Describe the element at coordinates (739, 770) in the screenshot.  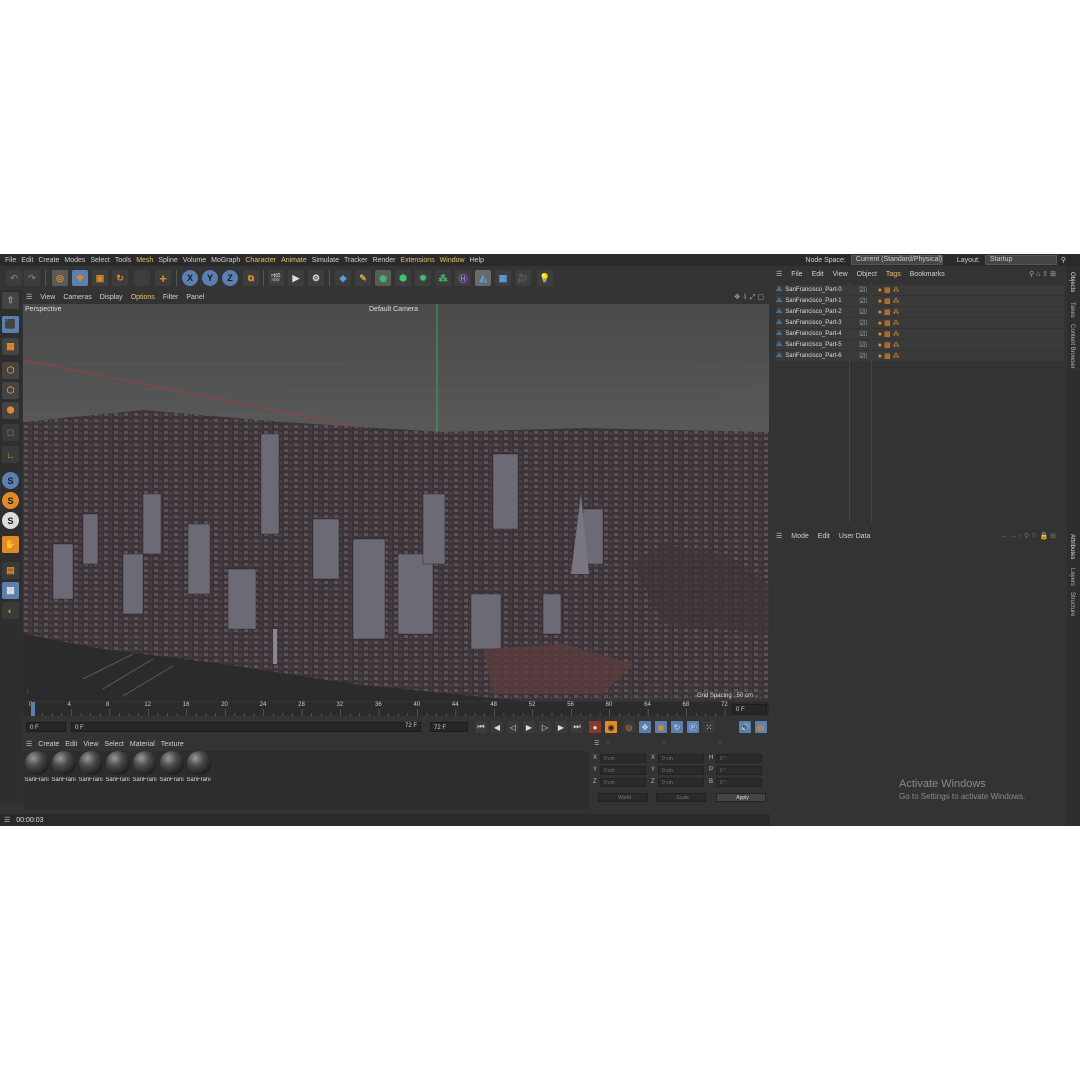
I see `rotation-p-field: 0 °` at that location.